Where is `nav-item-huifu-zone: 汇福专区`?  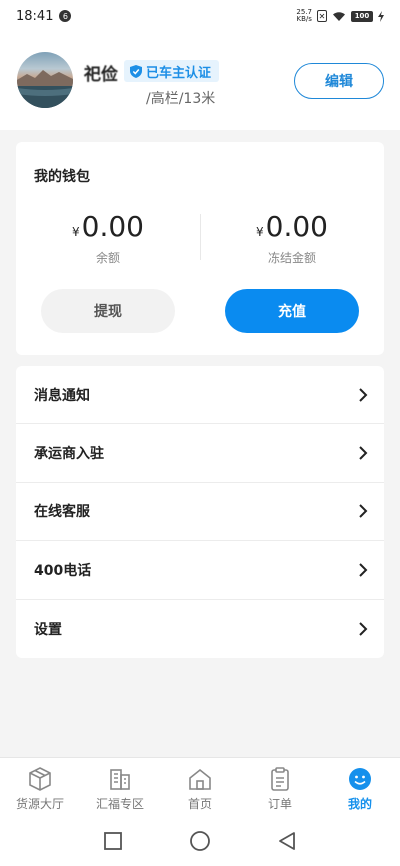 nav-item-huifu-zone: 汇福专区 is located at coordinates (120, 786).